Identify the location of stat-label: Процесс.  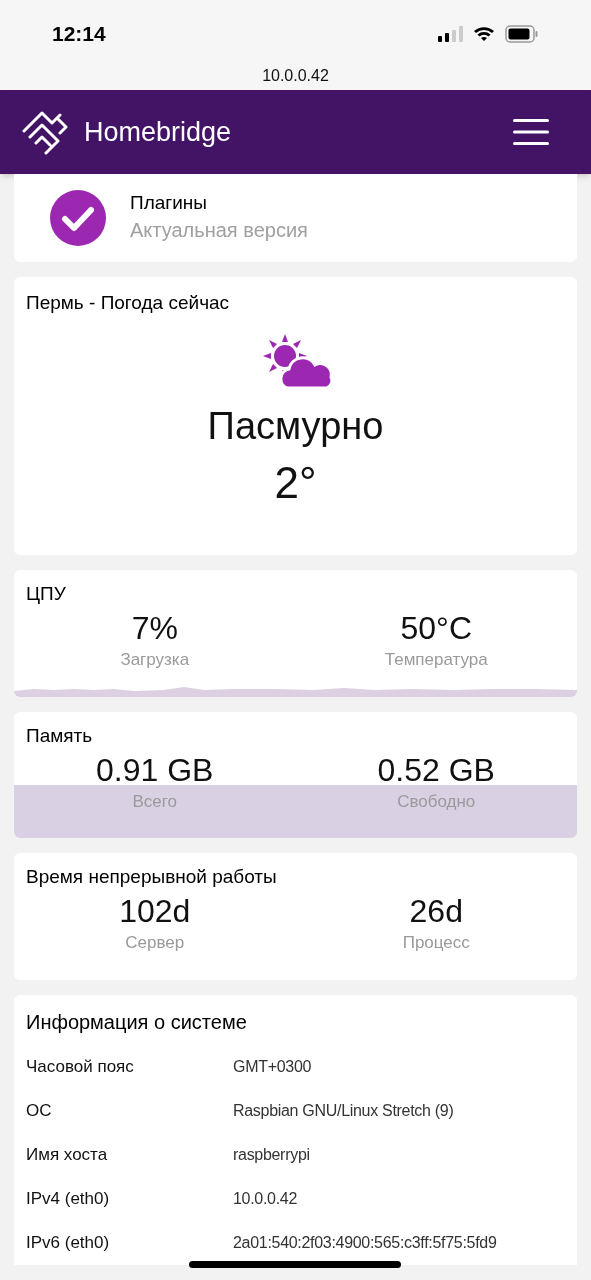
(436, 942).